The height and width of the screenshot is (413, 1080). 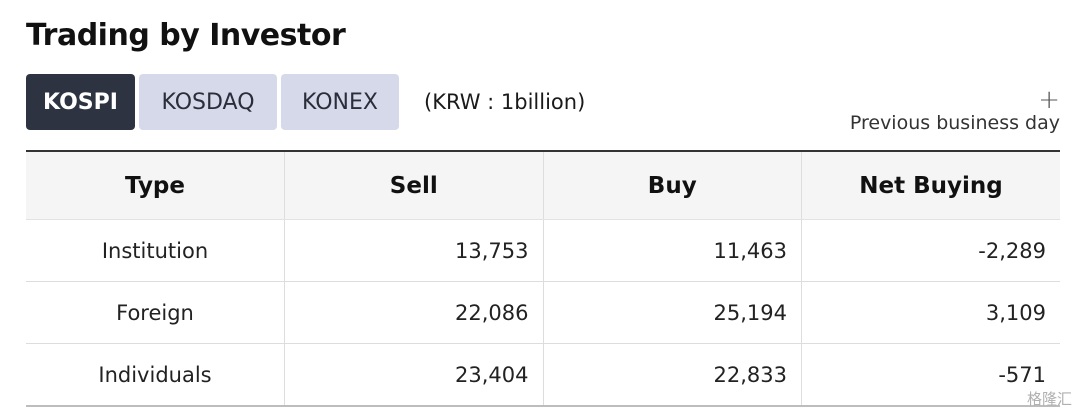 What do you see at coordinates (155, 312) in the screenshot?
I see `row-type-cell: Foreign` at bounding box center [155, 312].